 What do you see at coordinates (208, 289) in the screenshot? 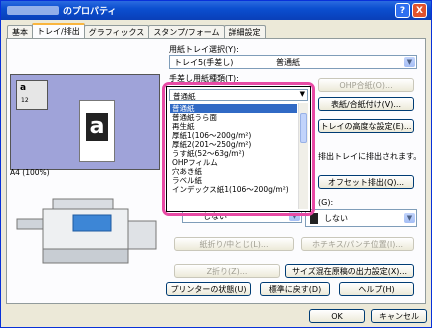
I see `printer-status-button: プリンターの状態(U)` at bounding box center [208, 289].